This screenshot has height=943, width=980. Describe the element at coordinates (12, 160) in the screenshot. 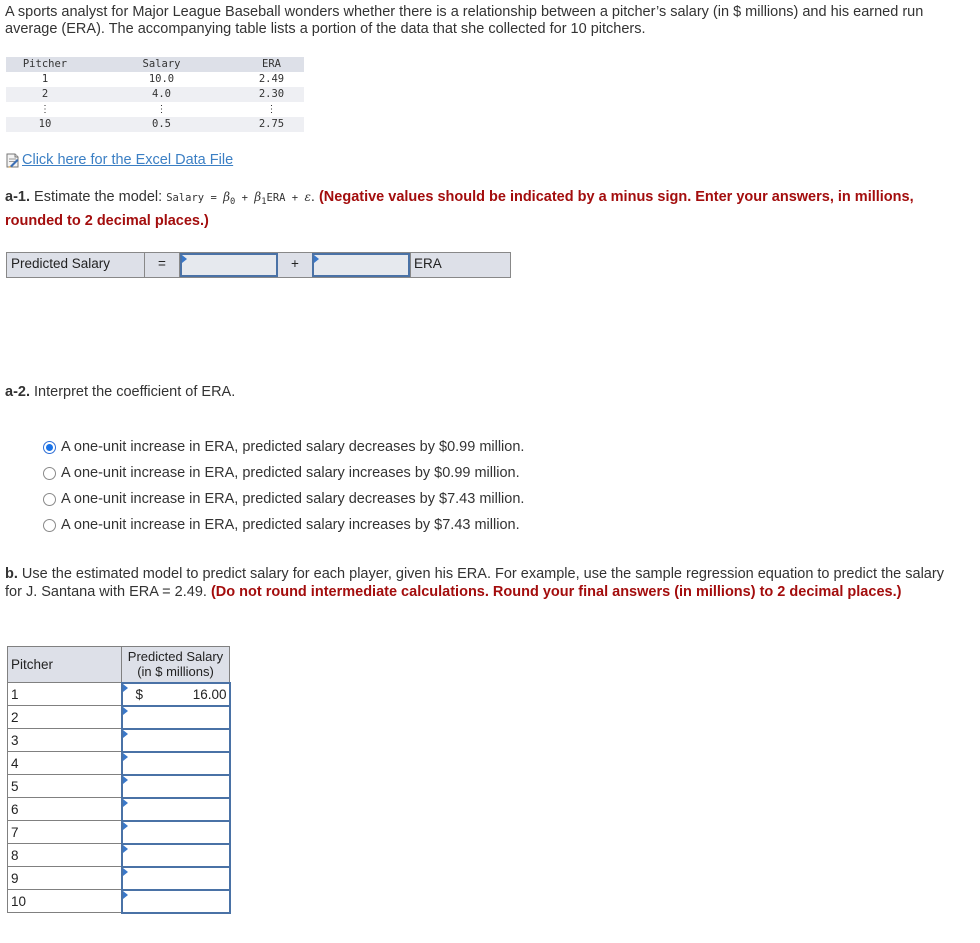

I see `spreadsheet-file-icon` at that location.